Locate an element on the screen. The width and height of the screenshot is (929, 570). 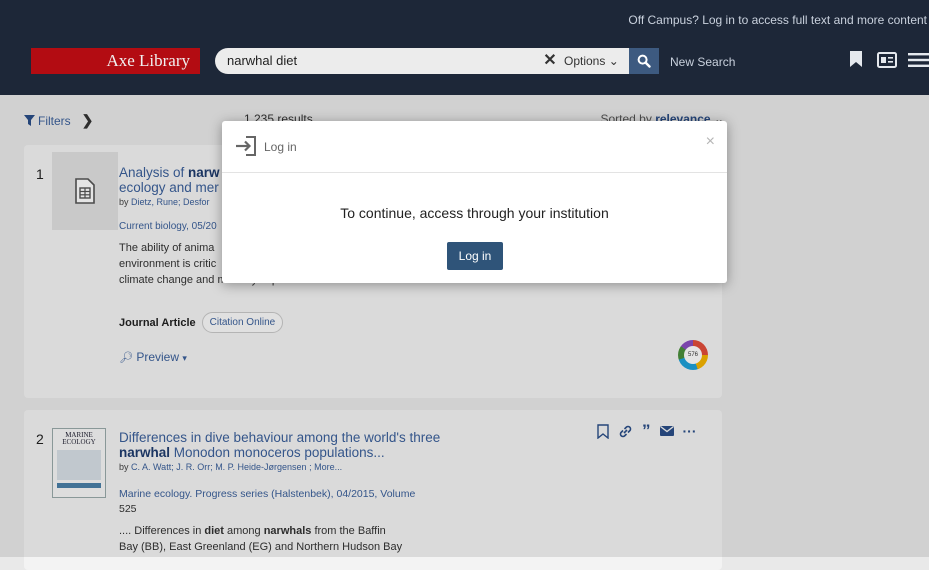
search-bar: ✕ Options ⌄ is located at coordinates (422, 61).